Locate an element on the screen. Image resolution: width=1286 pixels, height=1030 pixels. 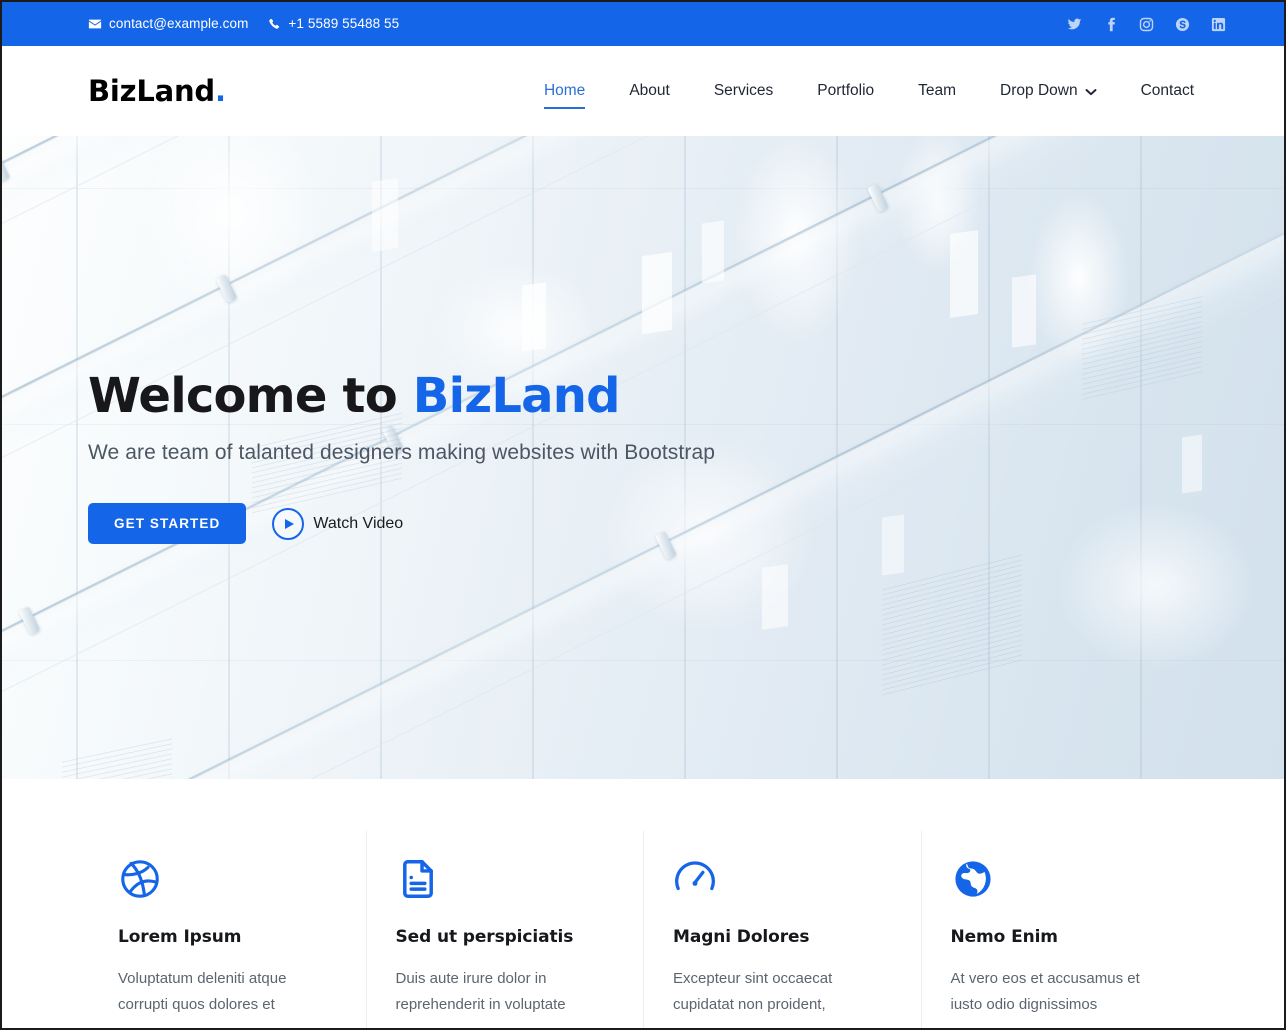
speedometer-icon is located at coordinates (782, 879).